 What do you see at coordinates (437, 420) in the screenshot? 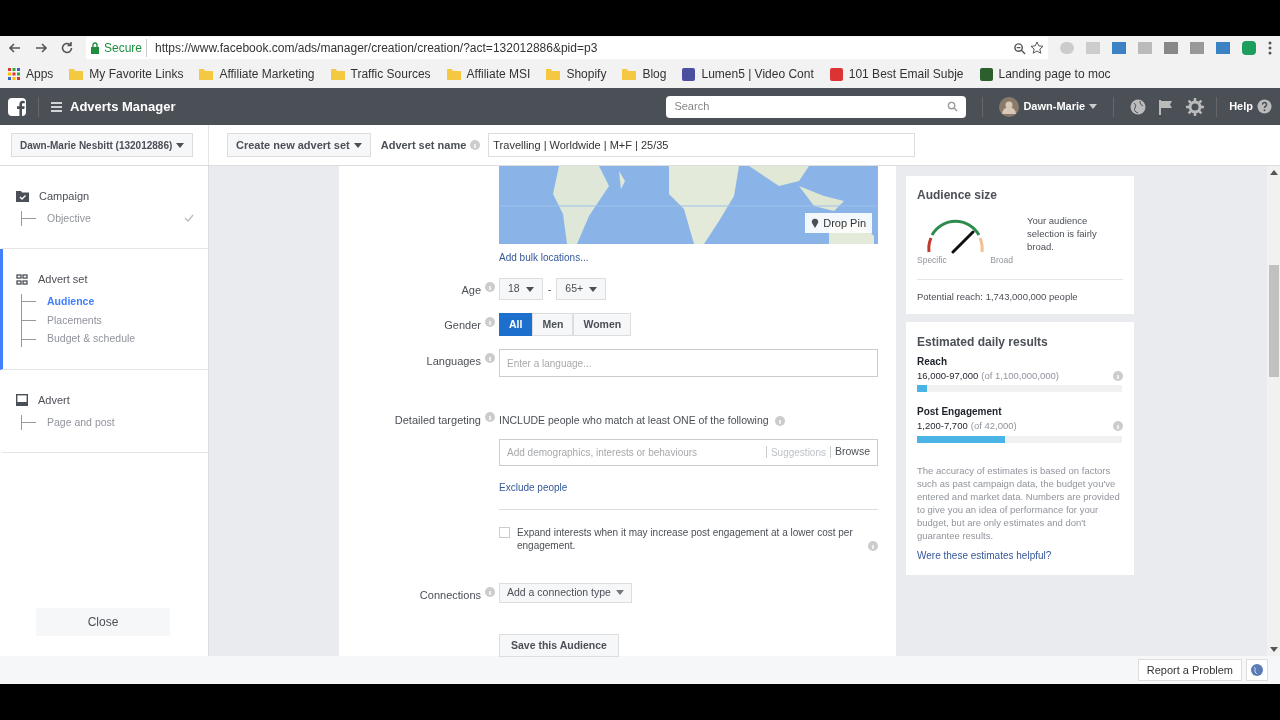
I see `field-label: Detailed targeting` at bounding box center [437, 420].